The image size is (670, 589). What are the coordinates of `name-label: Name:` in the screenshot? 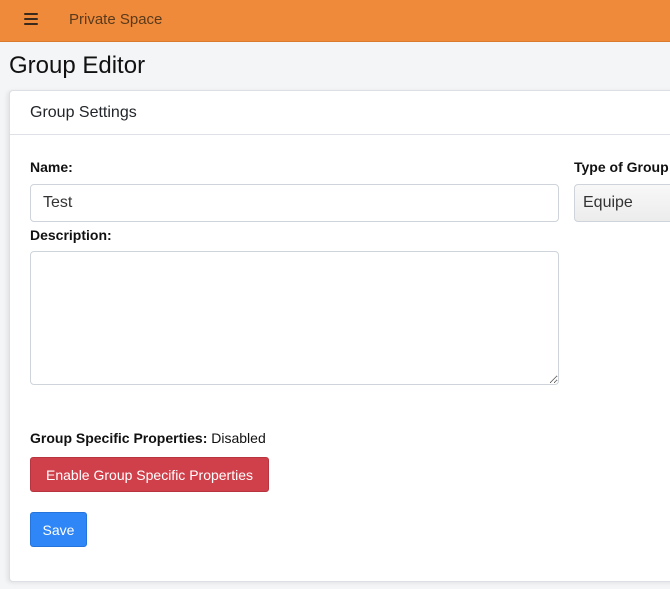 It's located at (51, 167).